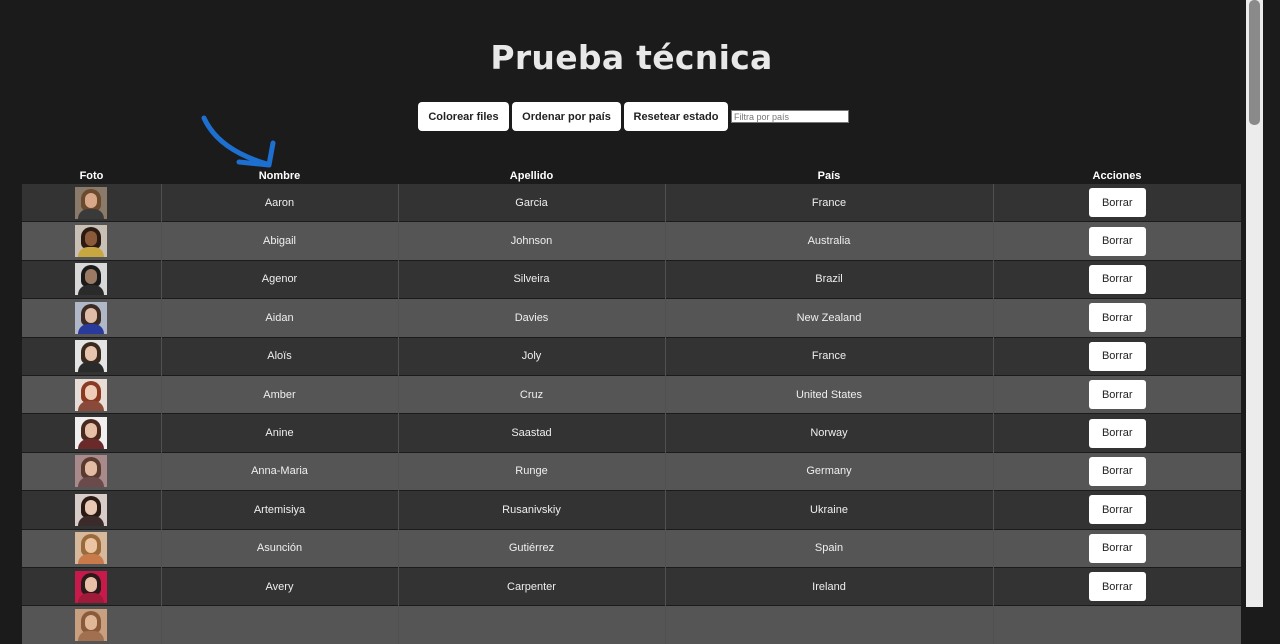 This screenshot has height=644, width=1280. I want to click on cell-last-name: Saastad, so click(531, 433).